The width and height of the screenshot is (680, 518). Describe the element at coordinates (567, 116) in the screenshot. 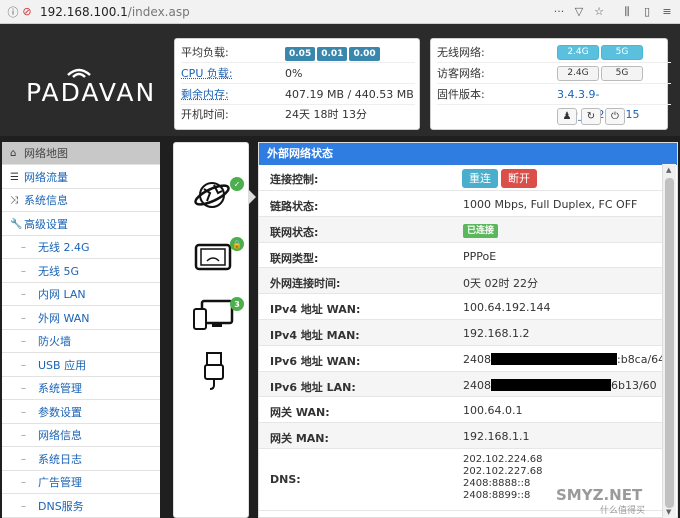

I see `user-icon: ♟` at that location.